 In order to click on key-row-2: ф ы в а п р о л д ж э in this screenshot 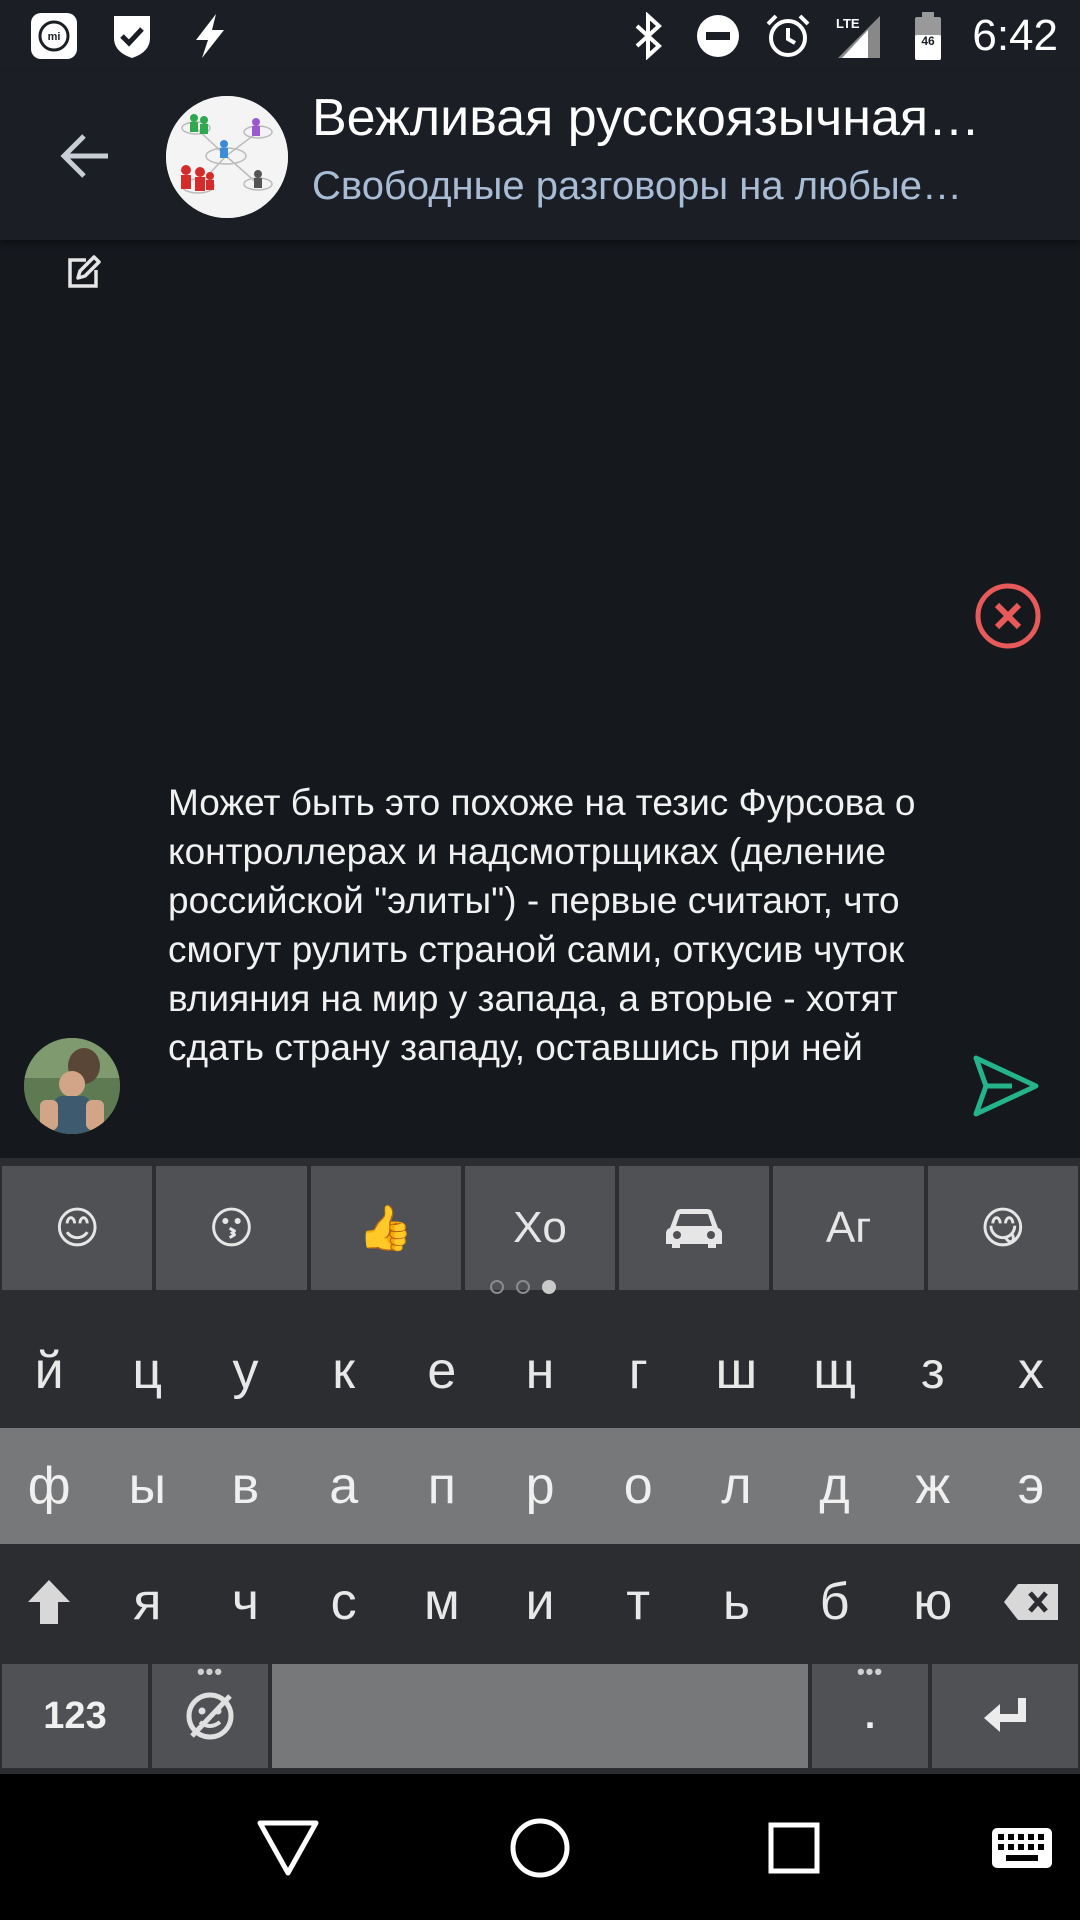, I will do `click(540, 1486)`.